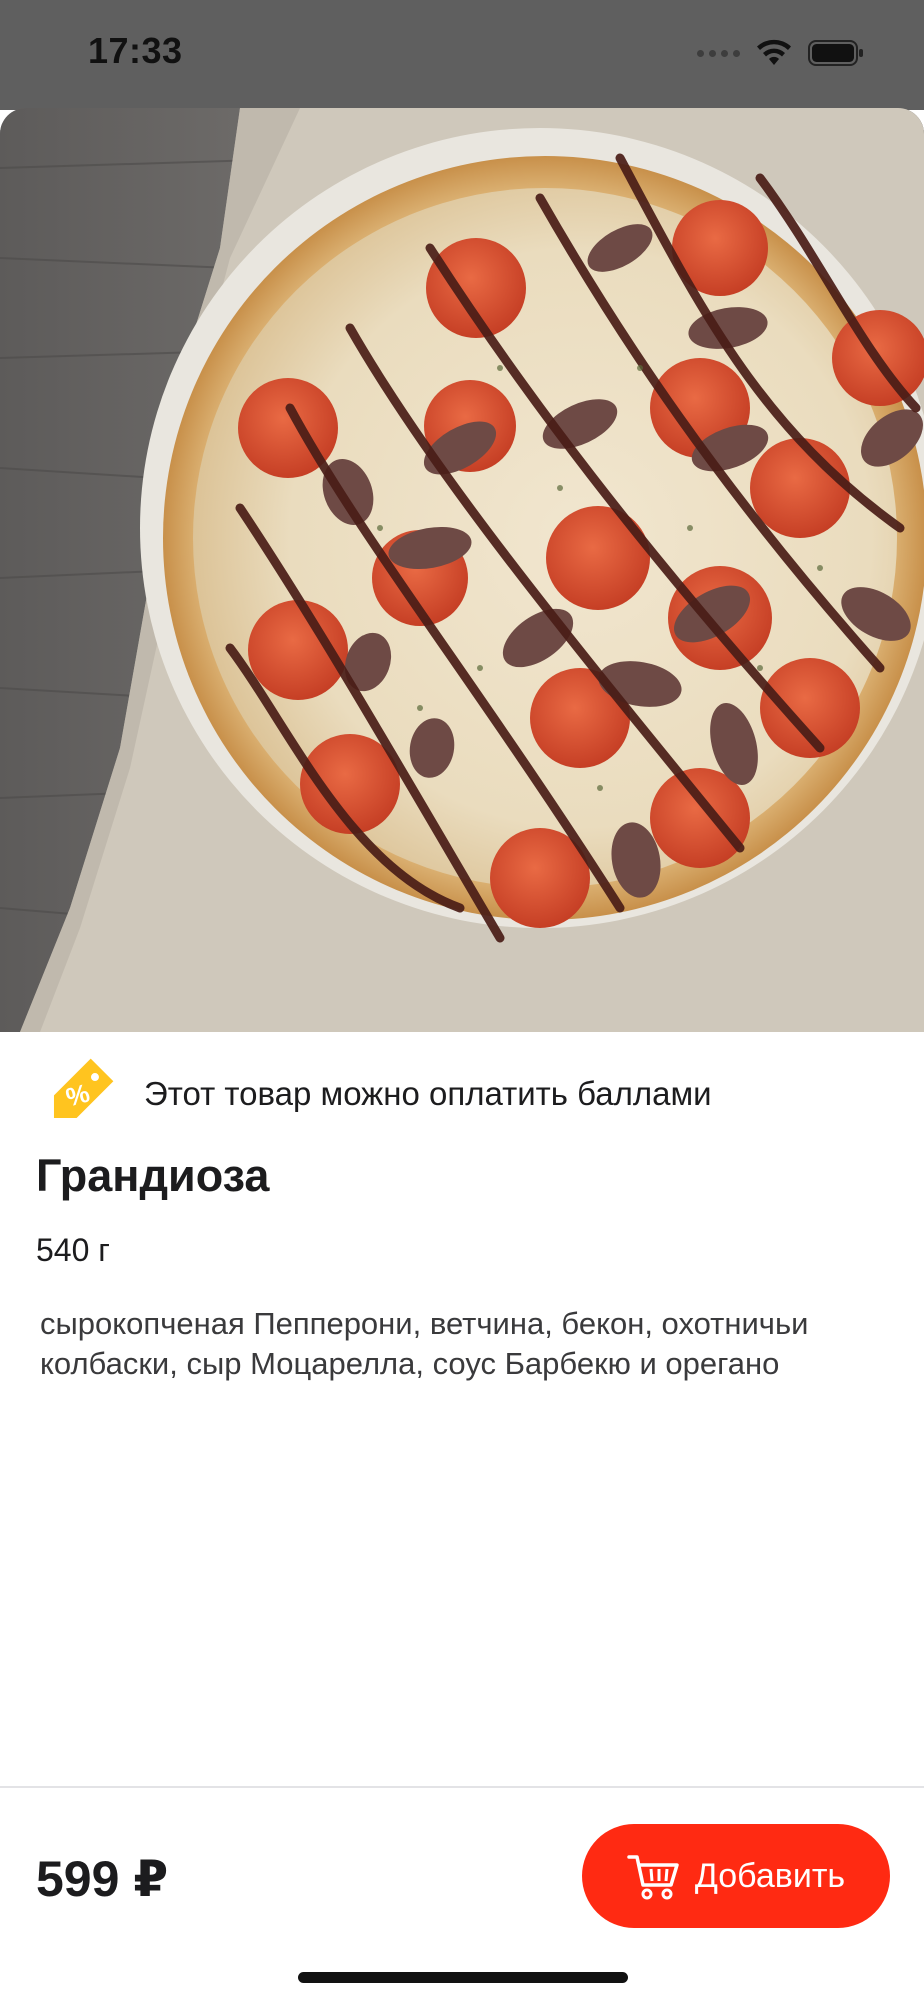 This screenshot has width=924, height=2000. What do you see at coordinates (770, 1875) in the screenshot?
I see `add-button-label: Добавить` at bounding box center [770, 1875].